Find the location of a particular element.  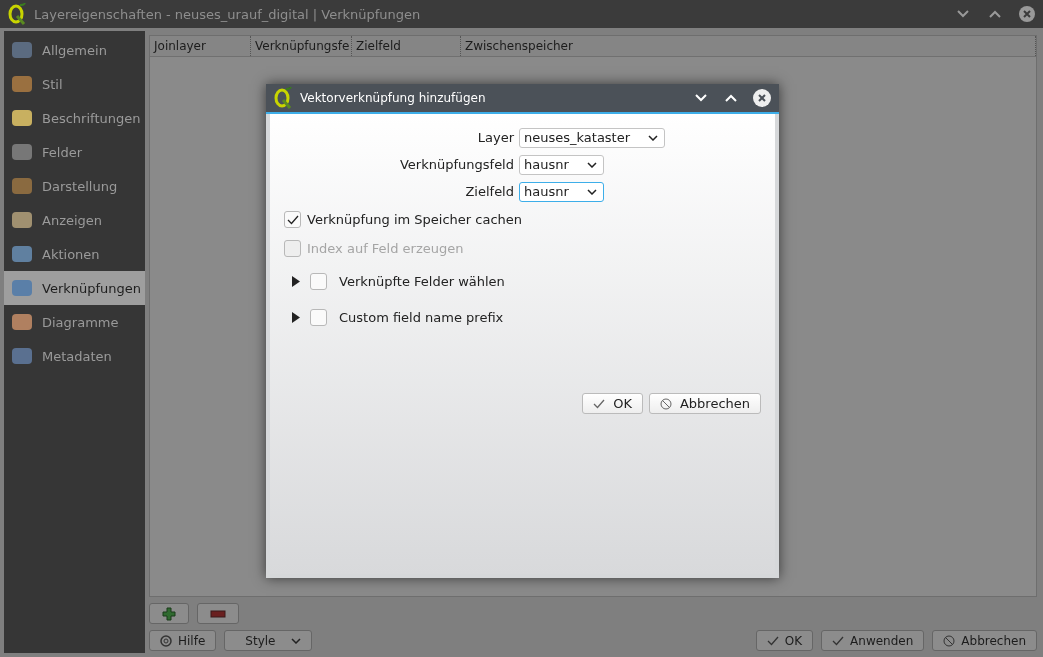

footer-button: Hilfe is located at coordinates (183, 640).